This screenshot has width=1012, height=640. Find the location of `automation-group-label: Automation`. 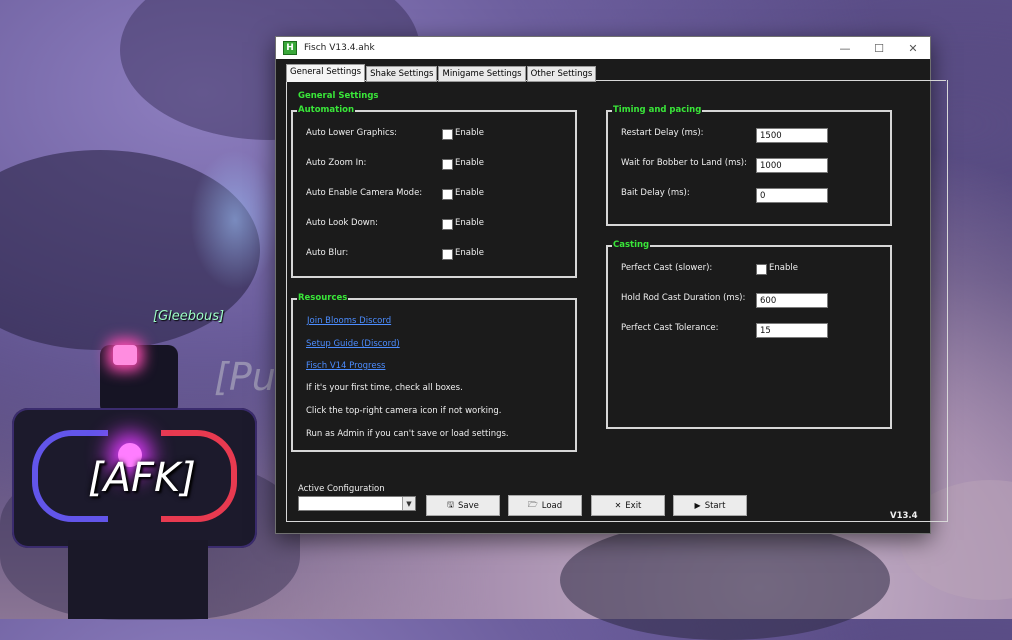

automation-group-label: Automation is located at coordinates (326, 110).